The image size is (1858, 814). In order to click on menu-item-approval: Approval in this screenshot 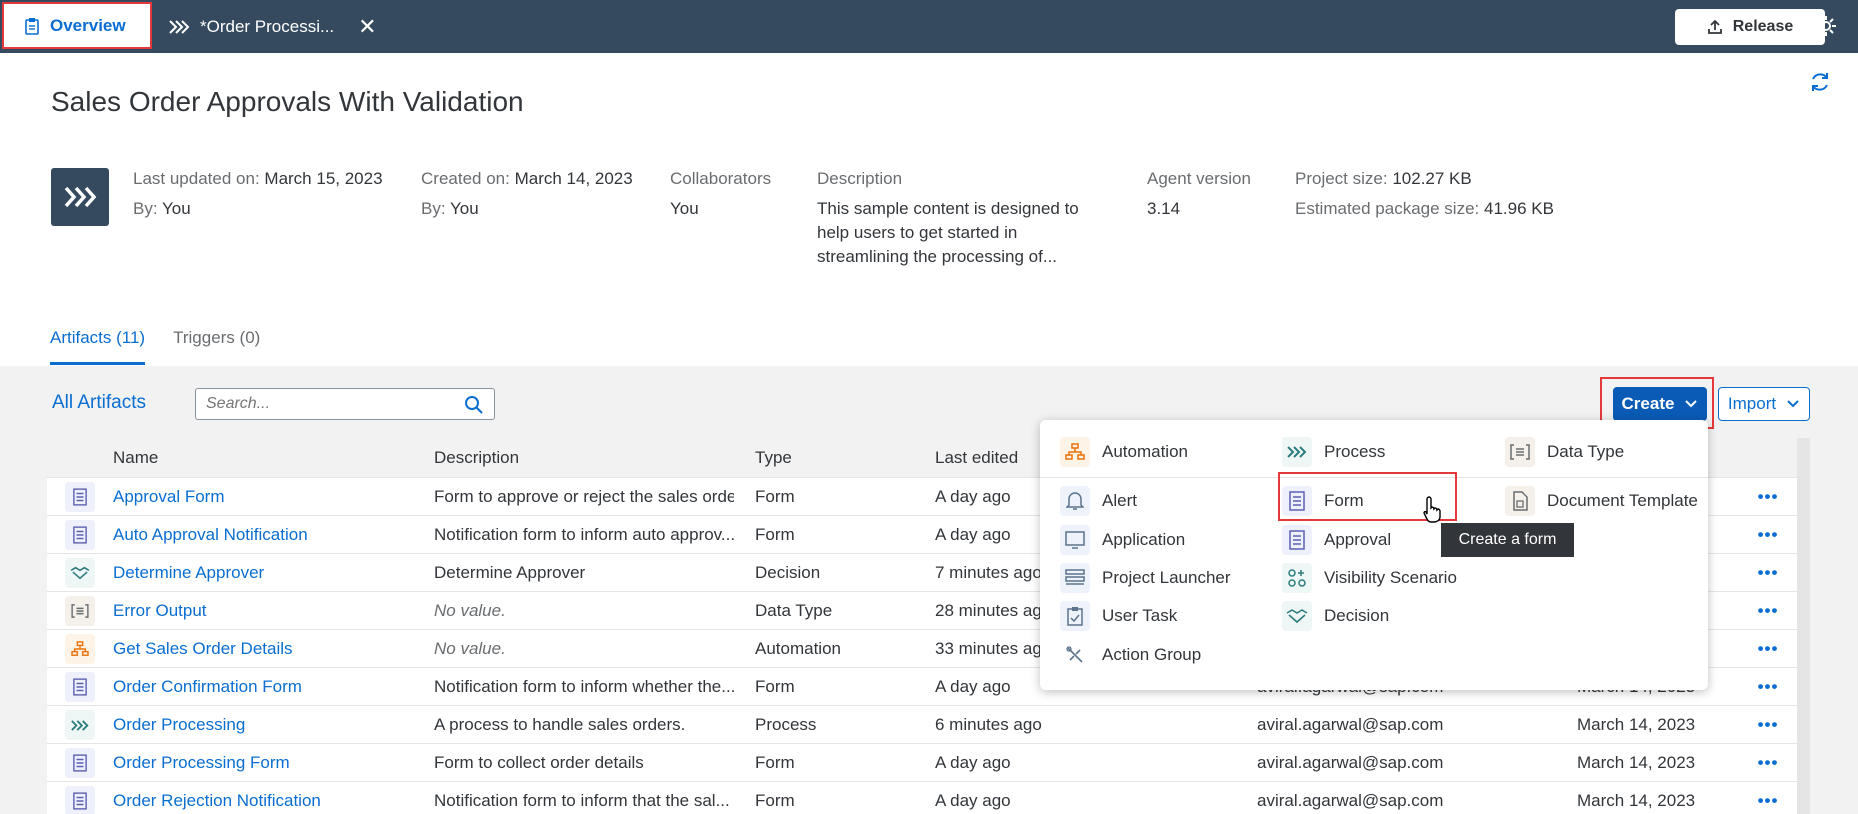, I will do `click(1336, 540)`.